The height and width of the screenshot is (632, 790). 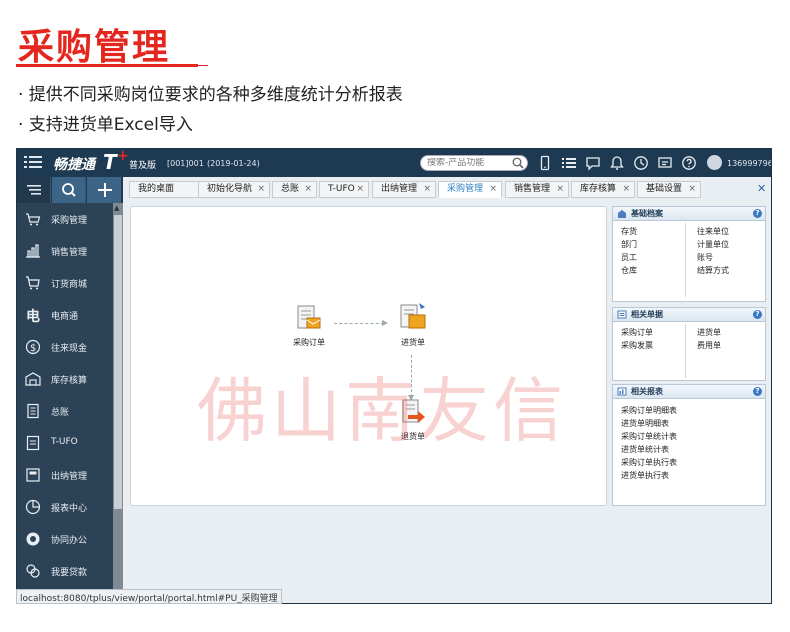 I want to click on tab-inventory: 库存核算 ×, so click(x=603, y=189).